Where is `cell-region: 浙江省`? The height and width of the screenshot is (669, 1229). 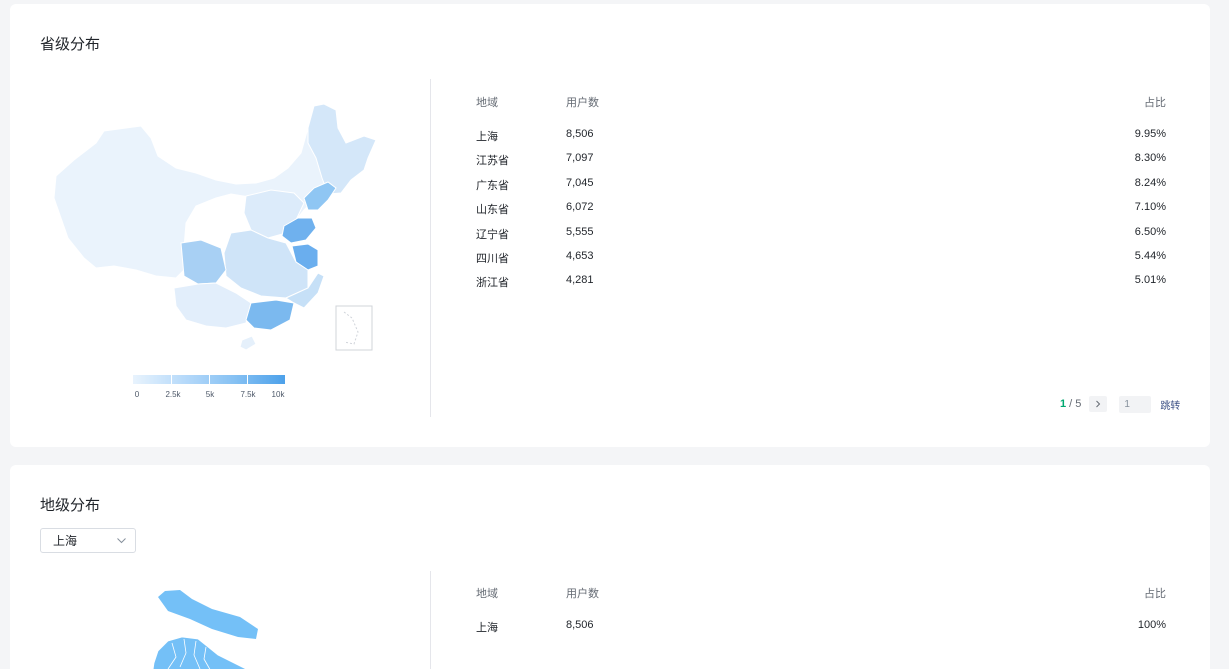
cell-region: 浙江省 is located at coordinates (492, 283).